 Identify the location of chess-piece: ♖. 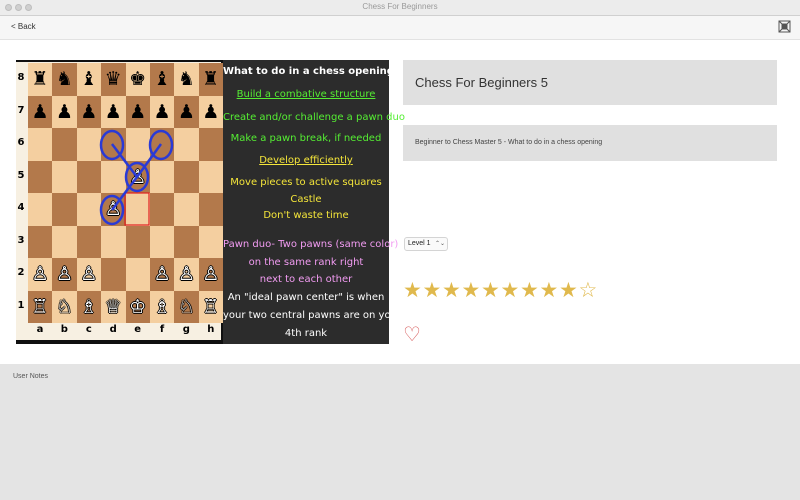
(40, 306).